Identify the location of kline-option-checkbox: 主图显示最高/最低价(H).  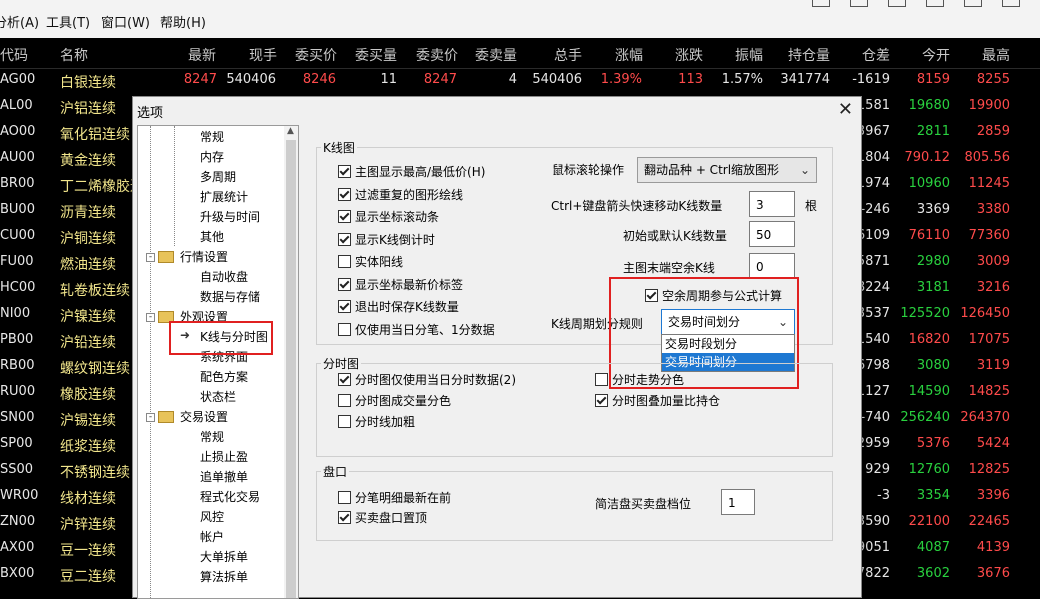
(411, 171).